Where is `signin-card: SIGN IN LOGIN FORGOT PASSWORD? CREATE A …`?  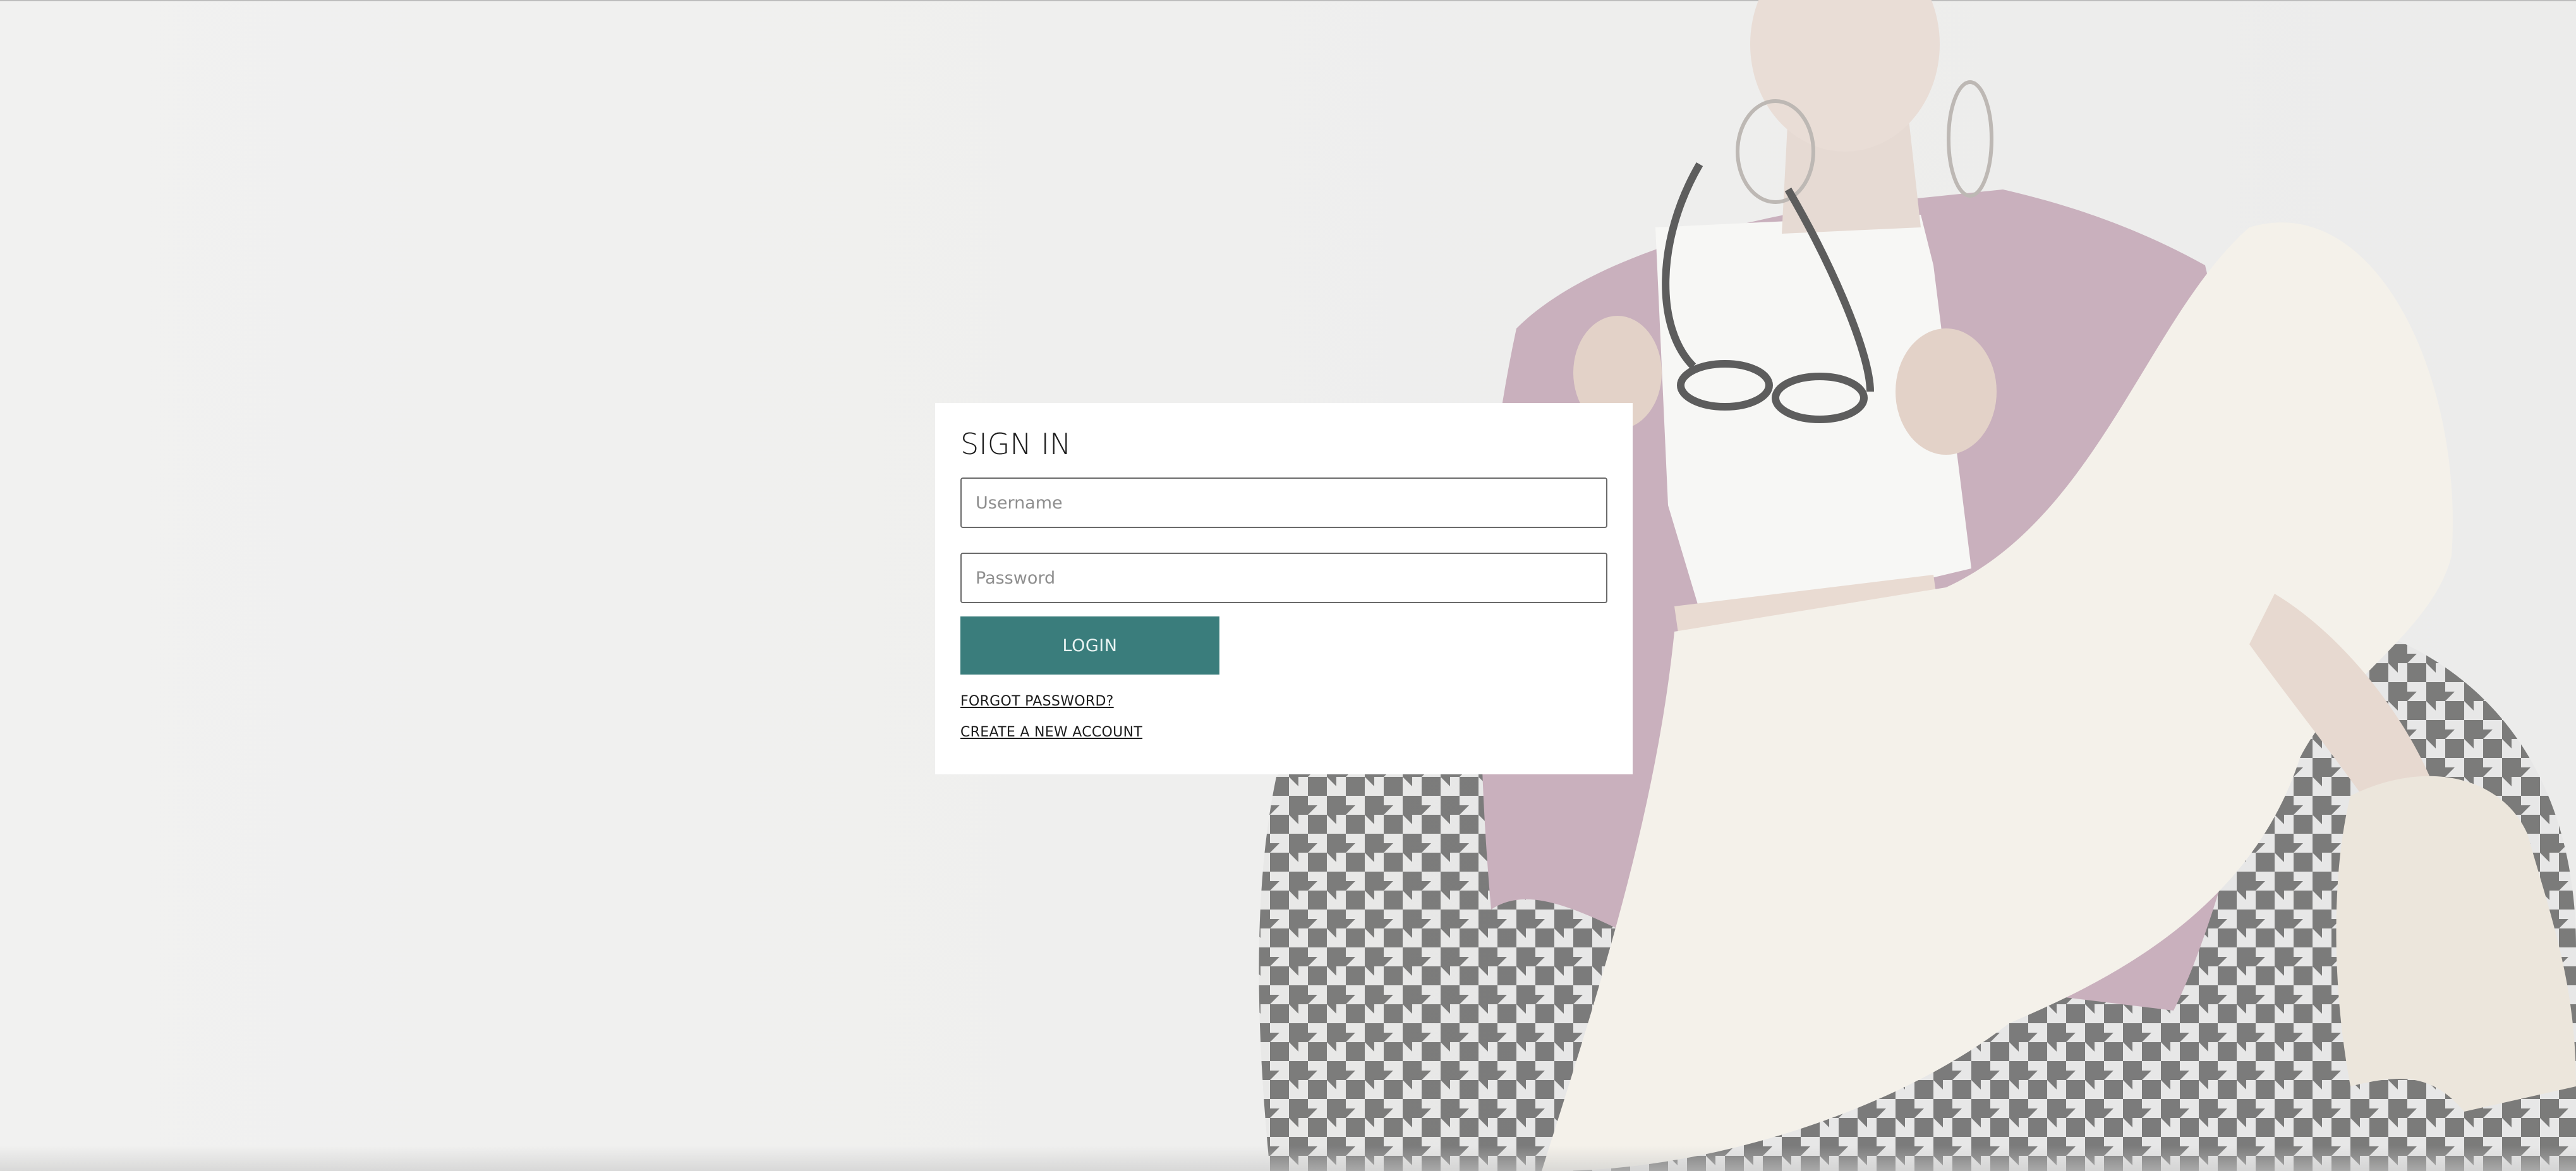 signin-card: SIGN IN LOGIN FORGOT PASSWORD? CREATE A … is located at coordinates (1284, 588).